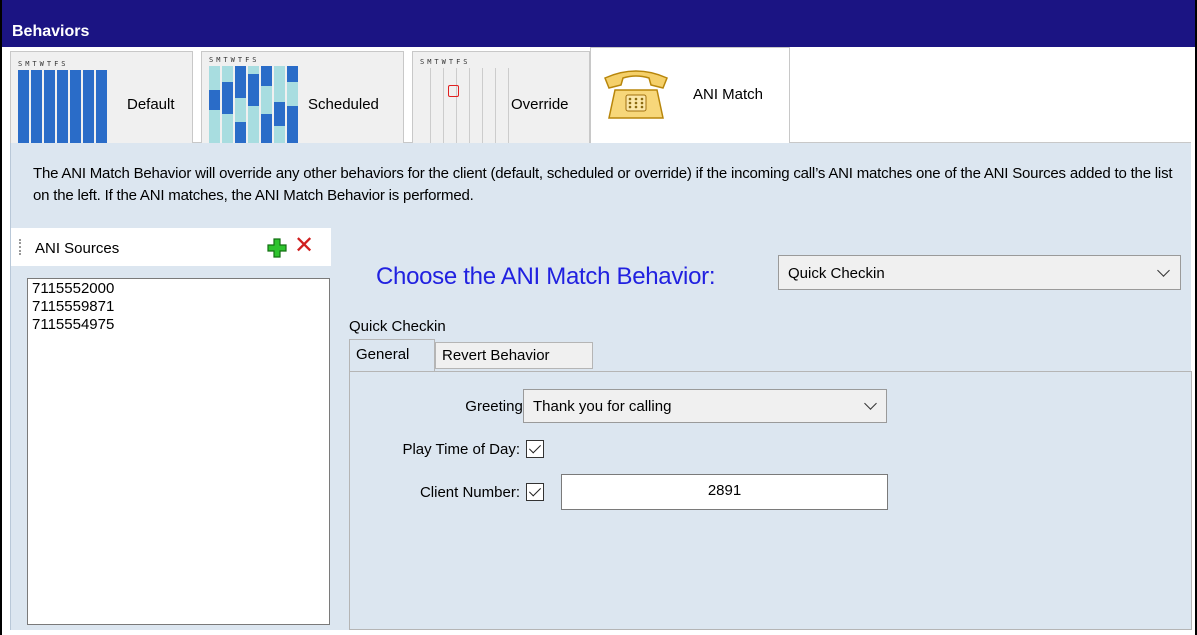 The height and width of the screenshot is (635, 1197). I want to click on tab-default-label: Default, so click(151, 104).